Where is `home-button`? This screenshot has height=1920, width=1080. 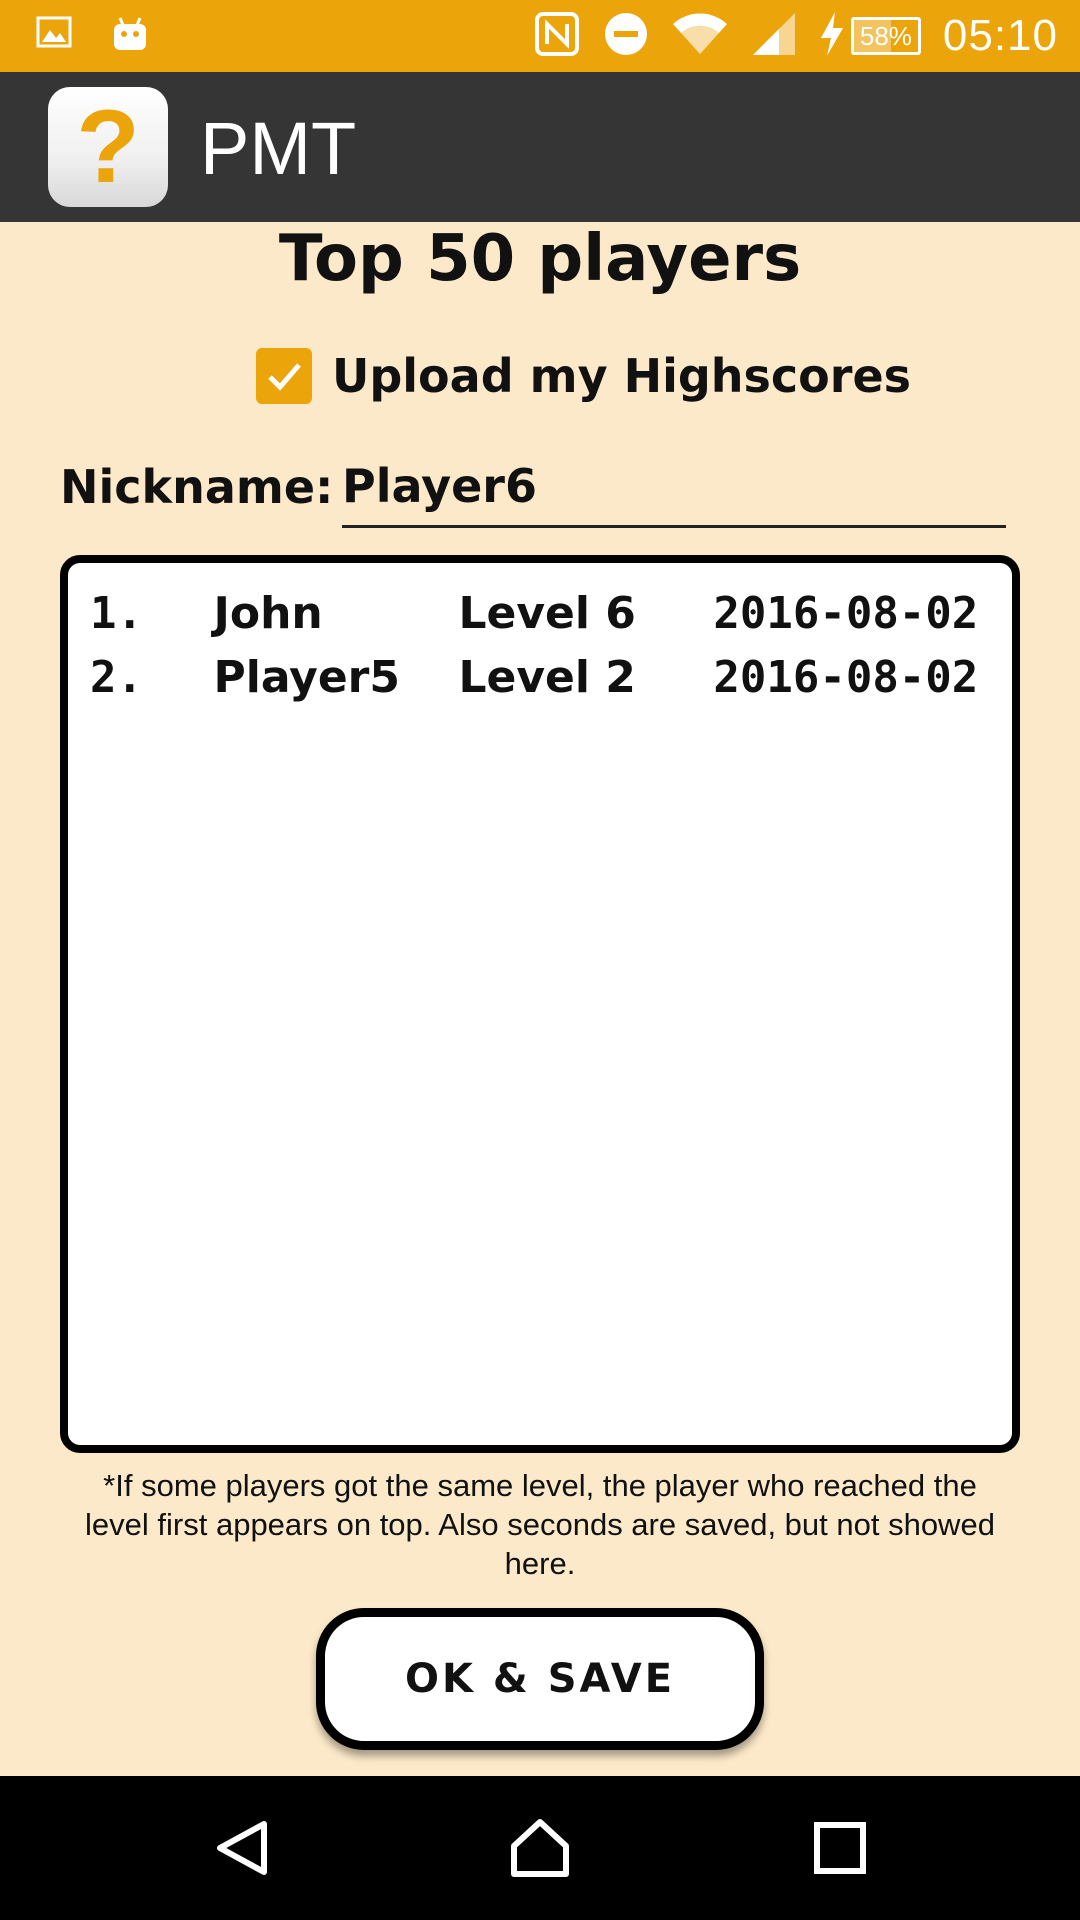 home-button is located at coordinates (540, 1848).